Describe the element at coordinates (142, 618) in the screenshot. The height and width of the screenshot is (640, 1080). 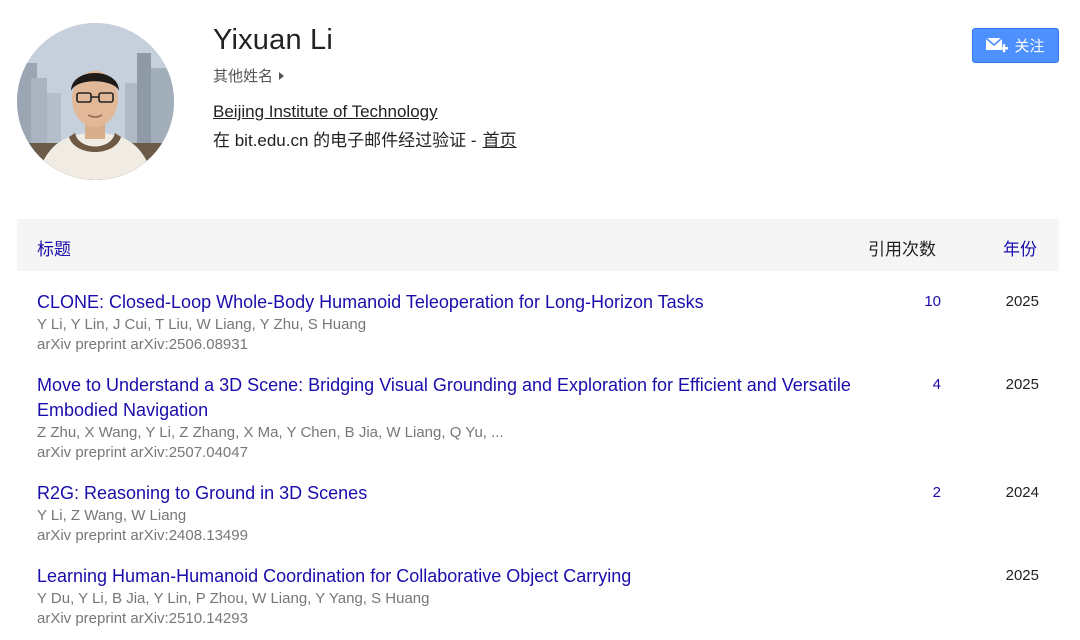
I see `paper-venue: arXiv preprint arXiv:2510.14293` at that location.